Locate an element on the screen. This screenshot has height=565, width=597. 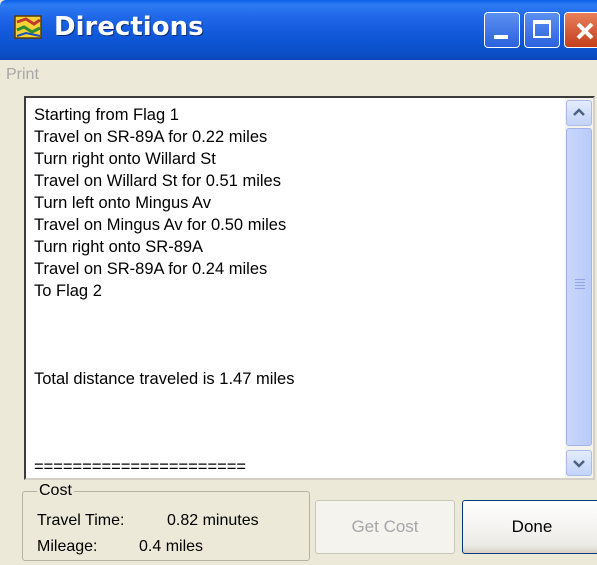
direction-line: Turn left onto Mingus Av is located at coordinates (123, 203).